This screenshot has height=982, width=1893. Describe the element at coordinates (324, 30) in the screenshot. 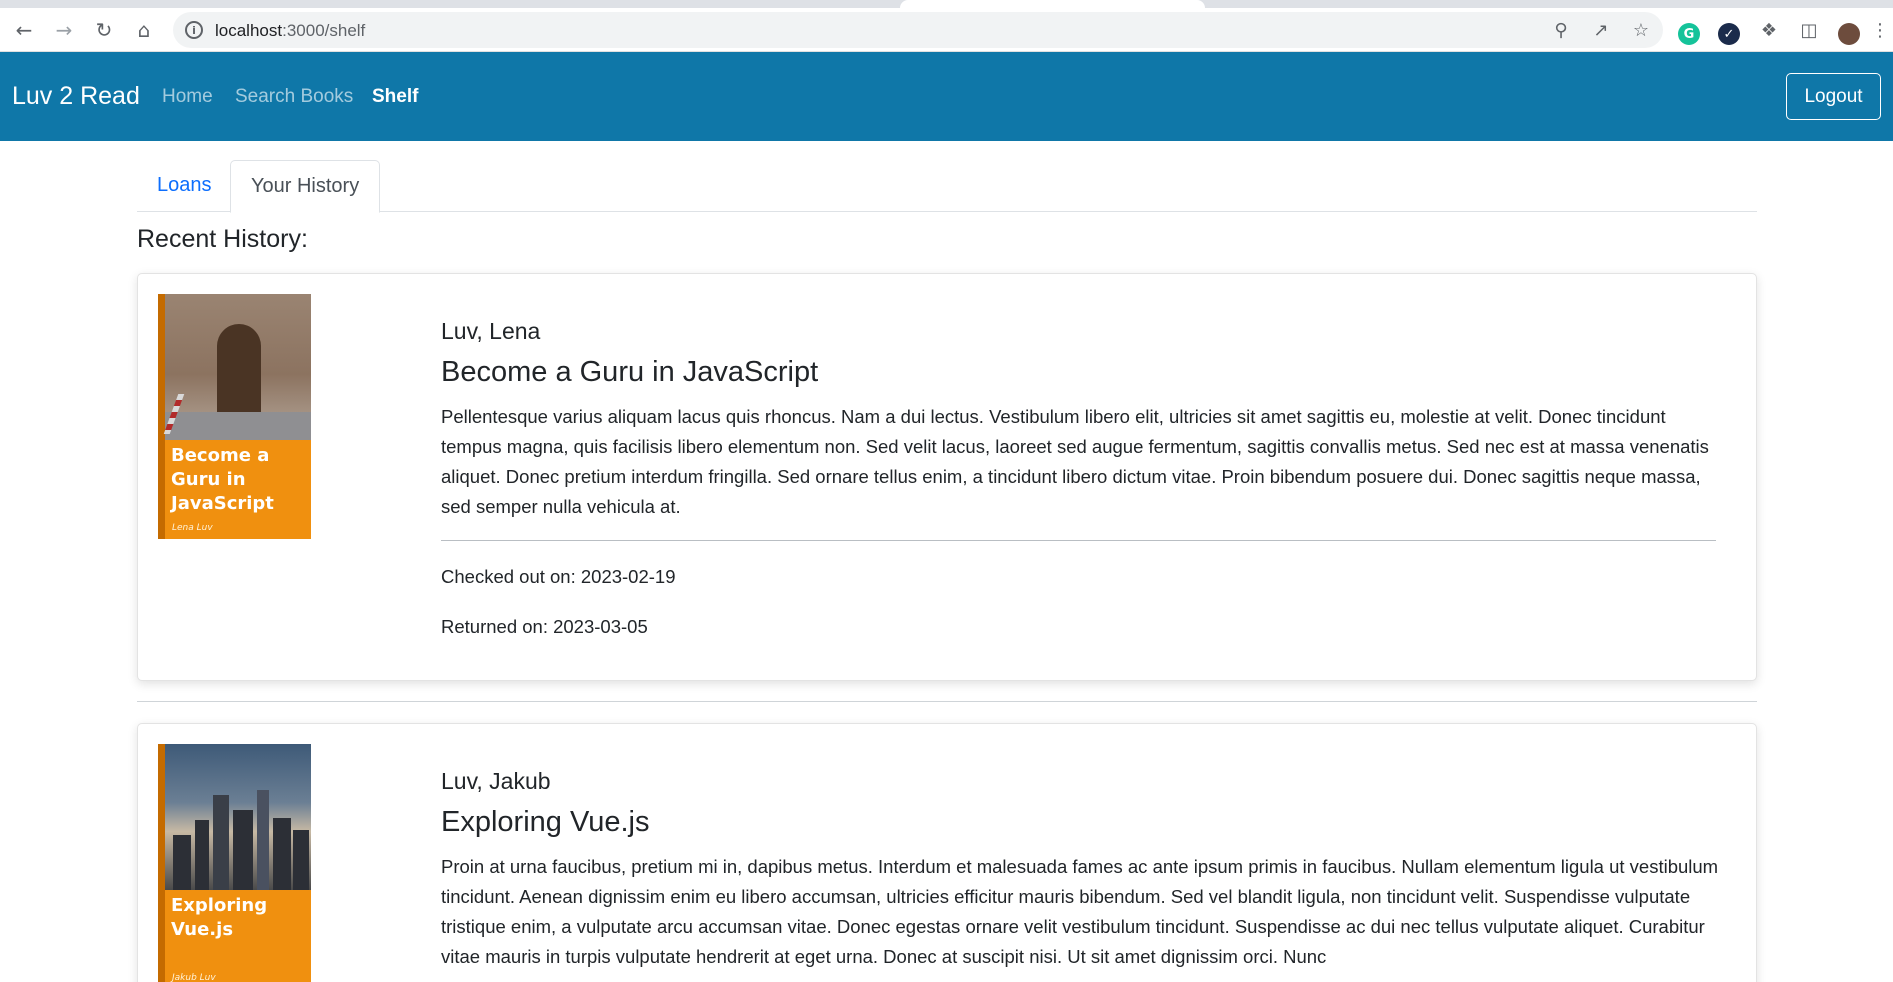

I see `url-path: :3000/shelf` at that location.